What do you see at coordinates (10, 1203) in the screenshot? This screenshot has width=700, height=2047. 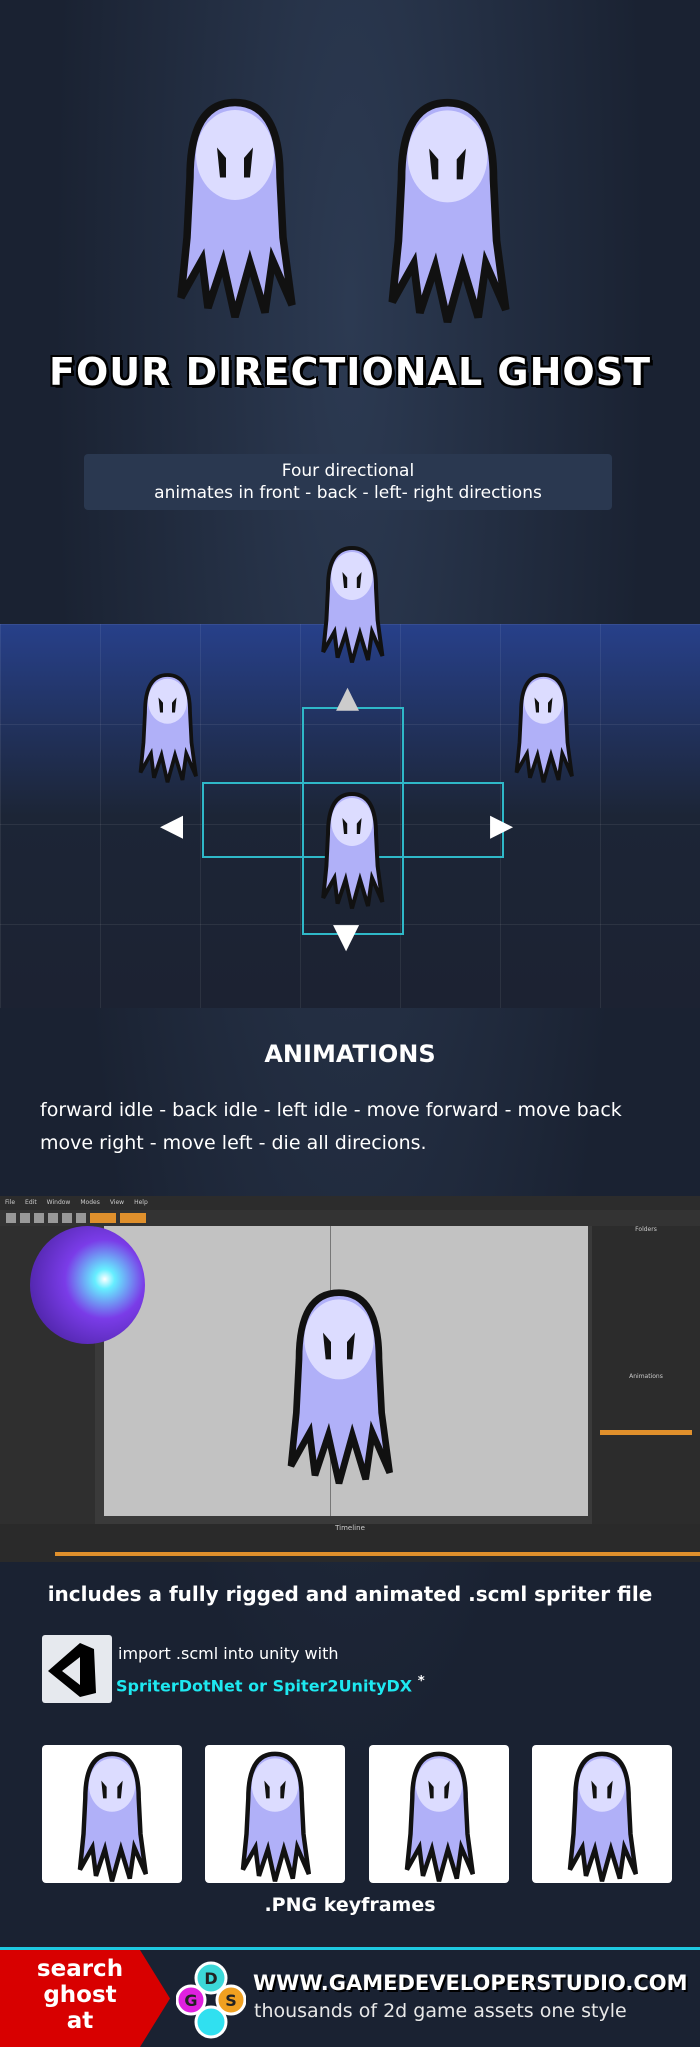 I see `menu-file: File` at bounding box center [10, 1203].